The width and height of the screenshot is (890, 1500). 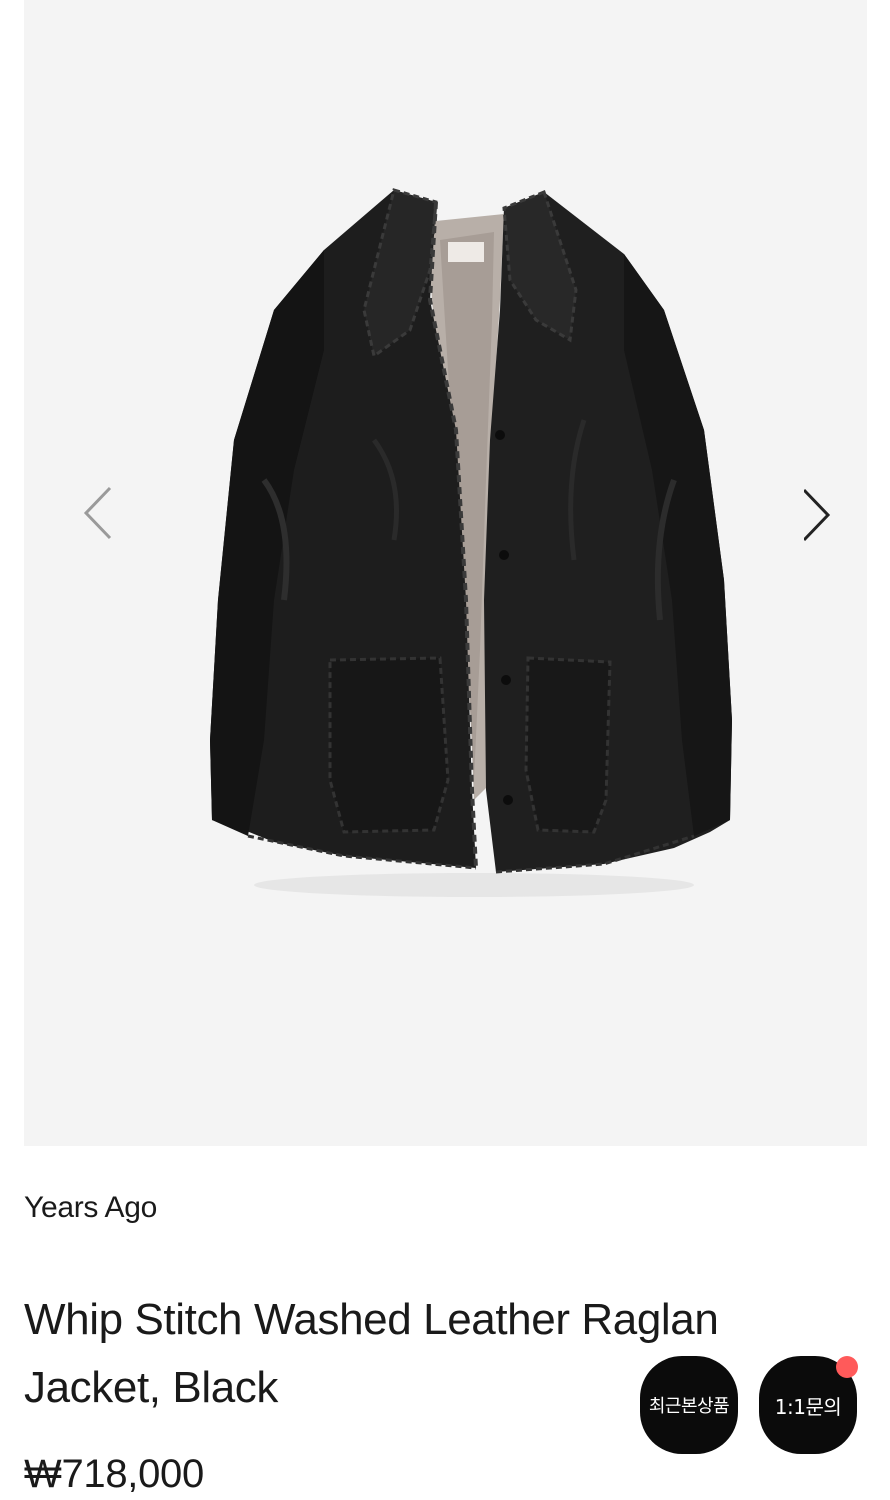 What do you see at coordinates (90, 1208) in the screenshot?
I see `brand-name: Years Ago` at bounding box center [90, 1208].